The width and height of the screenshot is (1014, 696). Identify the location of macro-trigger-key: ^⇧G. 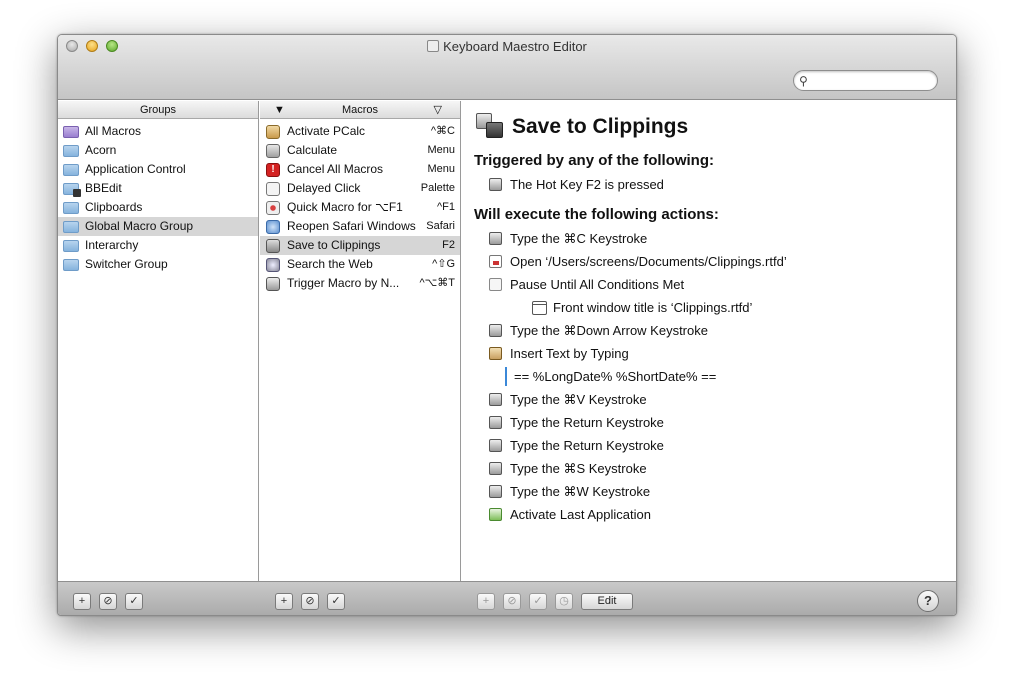
(443, 264).